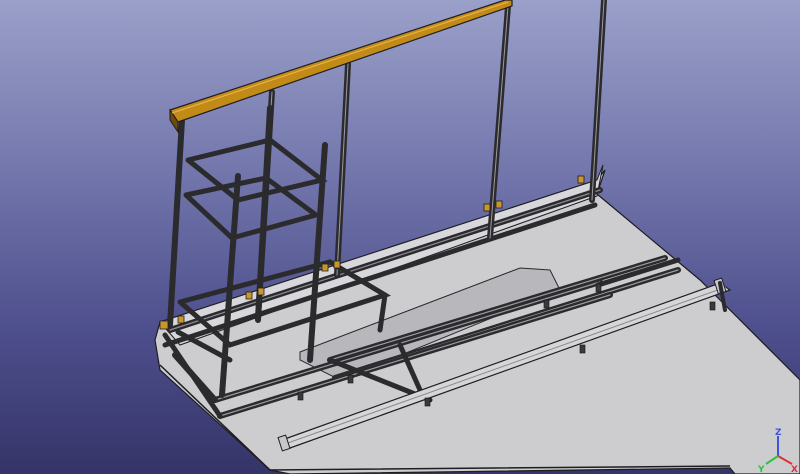  What do you see at coordinates (761, 468) in the screenshot?
I see `y-axis-label: Y` at bounding box center [761, 468].